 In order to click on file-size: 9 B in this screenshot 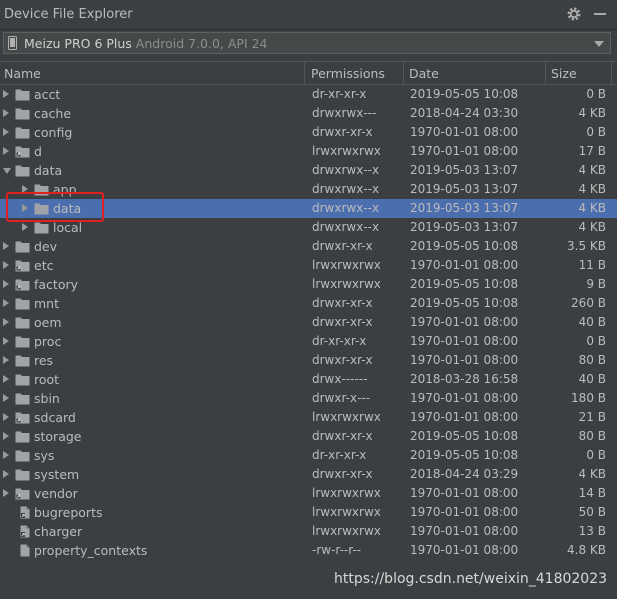, I will do `click(596, 284)`.